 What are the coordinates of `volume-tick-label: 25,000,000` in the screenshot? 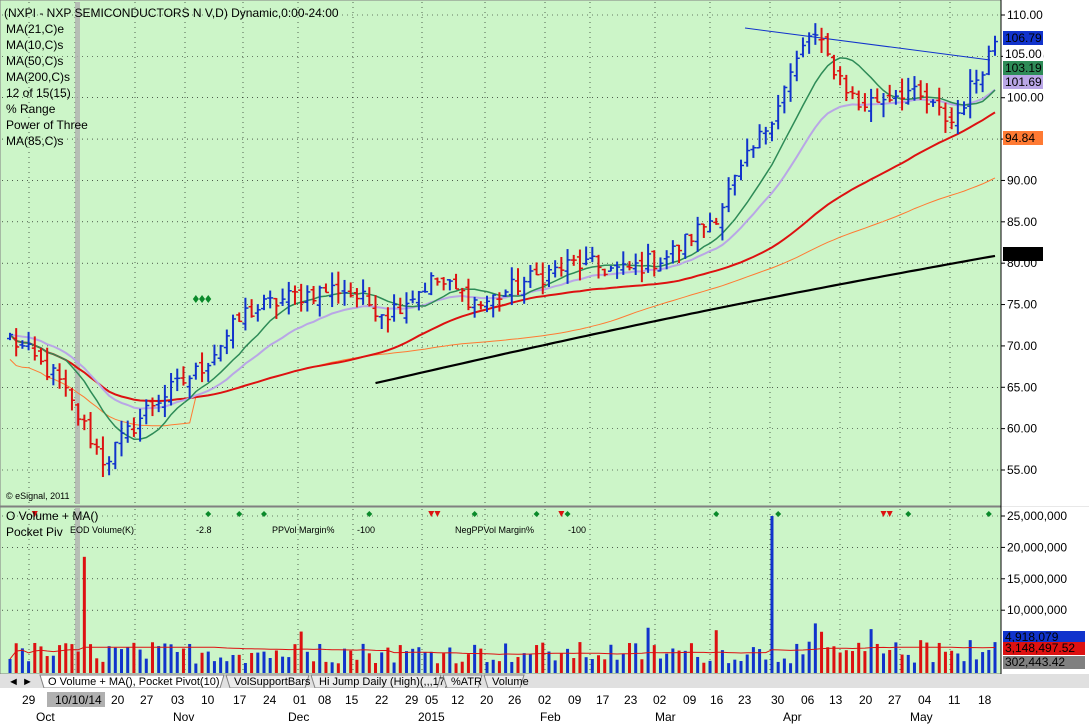 It's located at (1037, 516).